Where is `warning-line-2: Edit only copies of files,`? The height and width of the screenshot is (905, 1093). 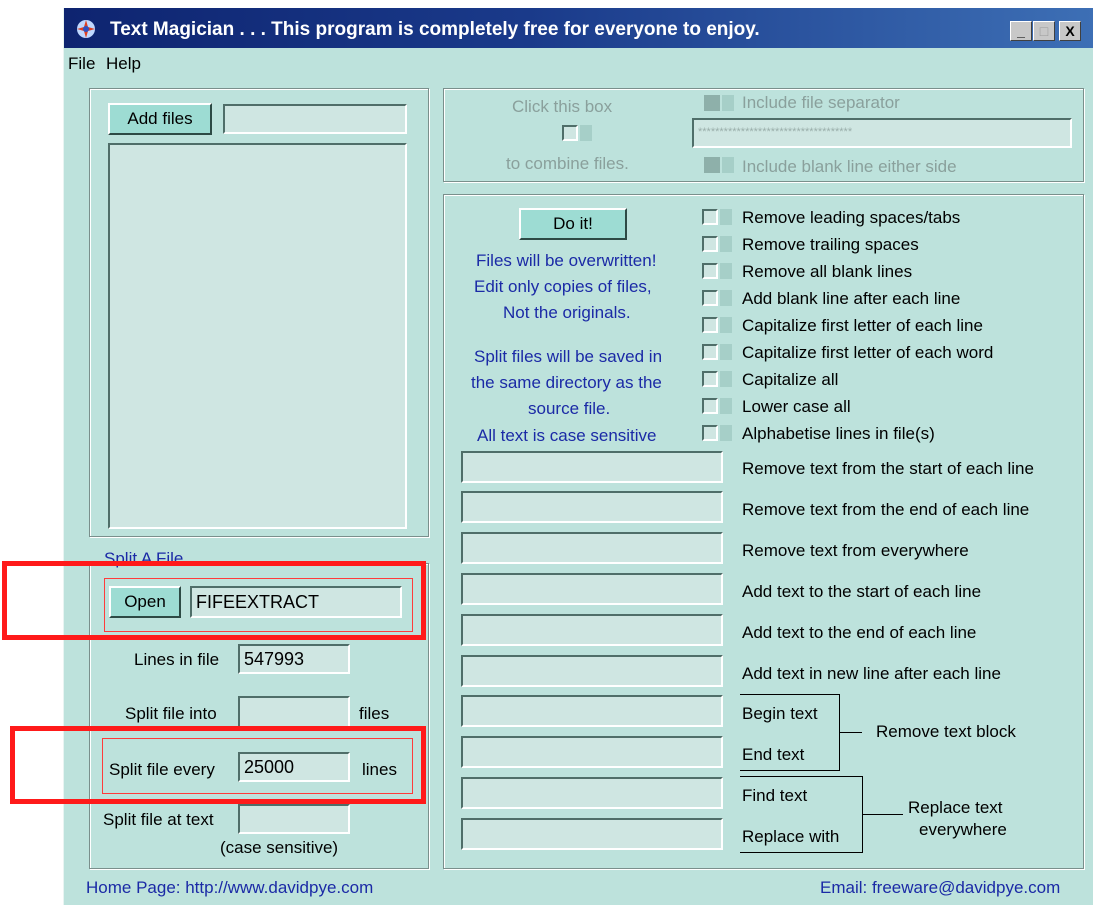
warning-line-2: Edit only copies of files, is located at coordinates (563, 286).